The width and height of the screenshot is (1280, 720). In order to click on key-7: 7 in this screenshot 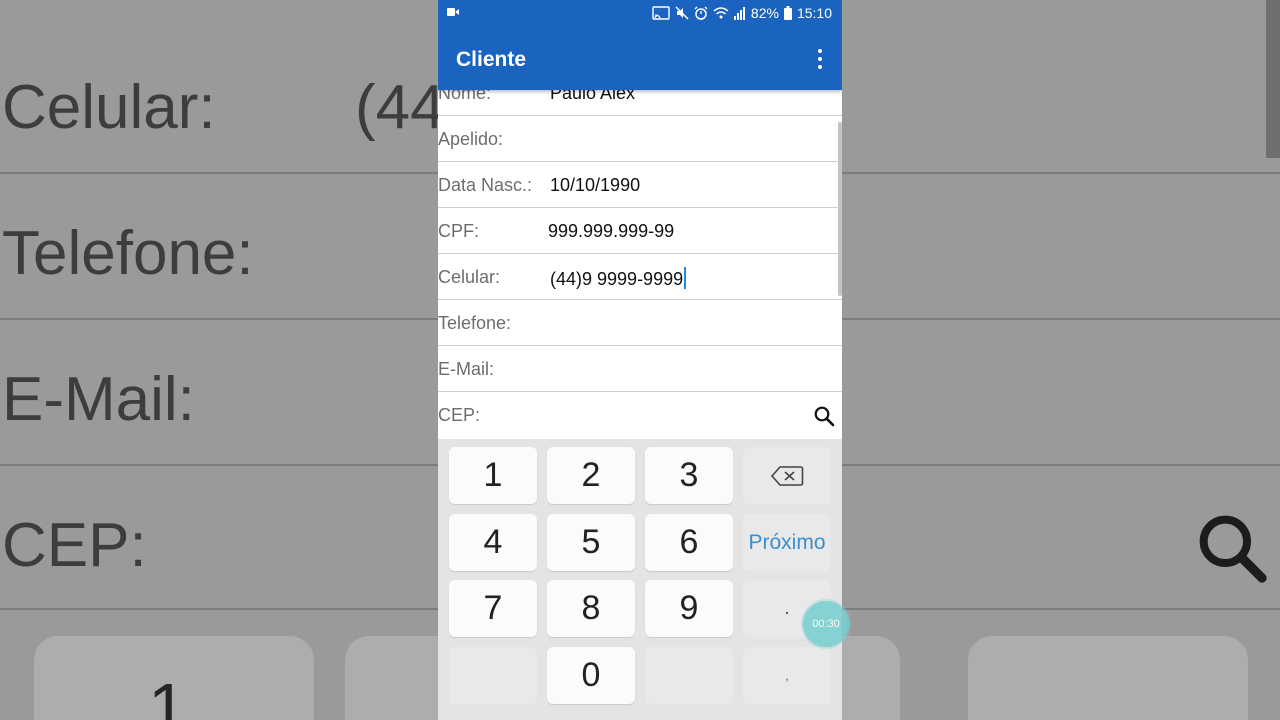, I will do `click(493, 608)`.